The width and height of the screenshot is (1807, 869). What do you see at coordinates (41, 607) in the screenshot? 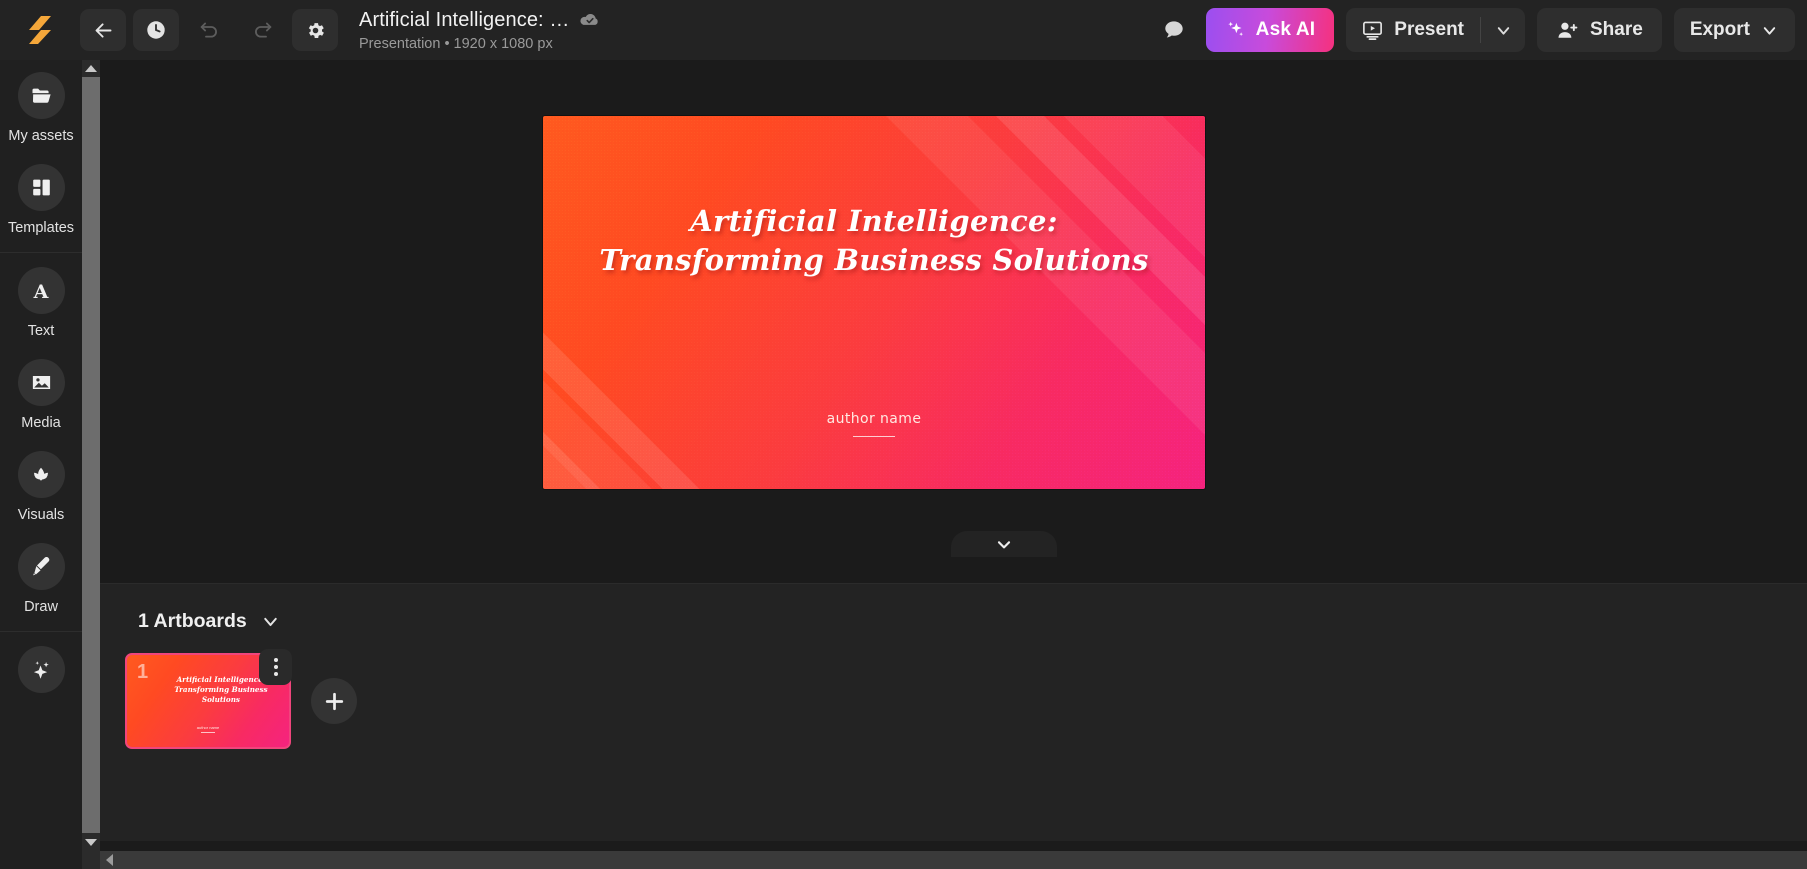
I see `sidebar-item-label: Draw` at bounding box center [41, 607].